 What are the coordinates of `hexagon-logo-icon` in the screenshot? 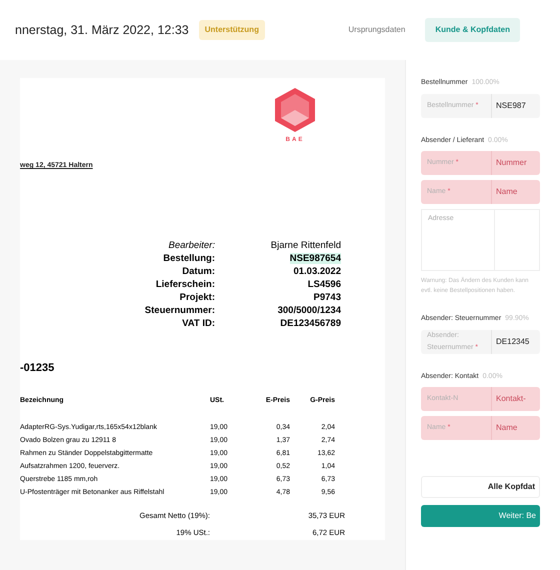 It's located at (295, 110).